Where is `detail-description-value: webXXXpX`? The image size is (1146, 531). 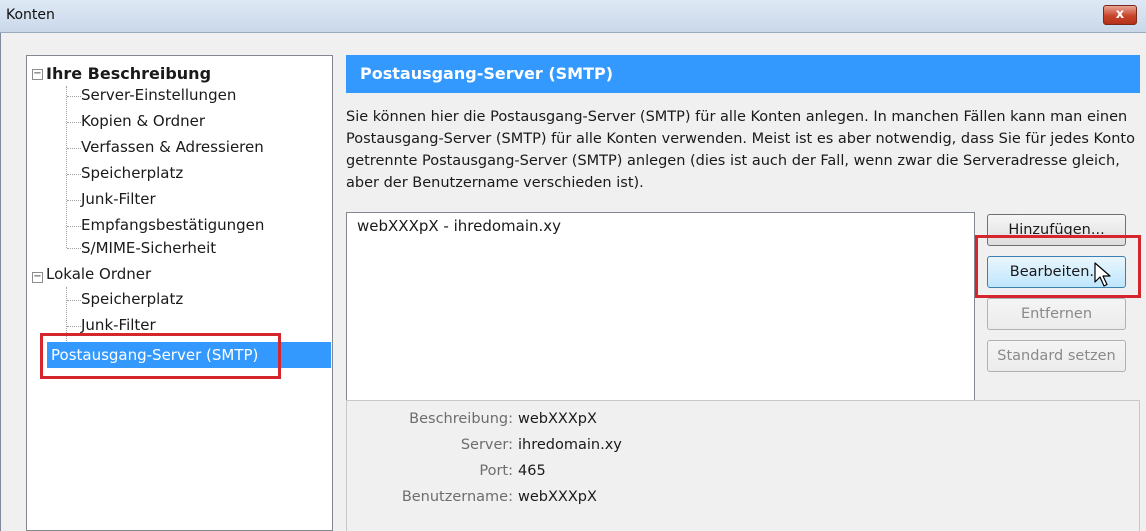
detail-description-value: webXXXpX is located at coordinates (557, 419).